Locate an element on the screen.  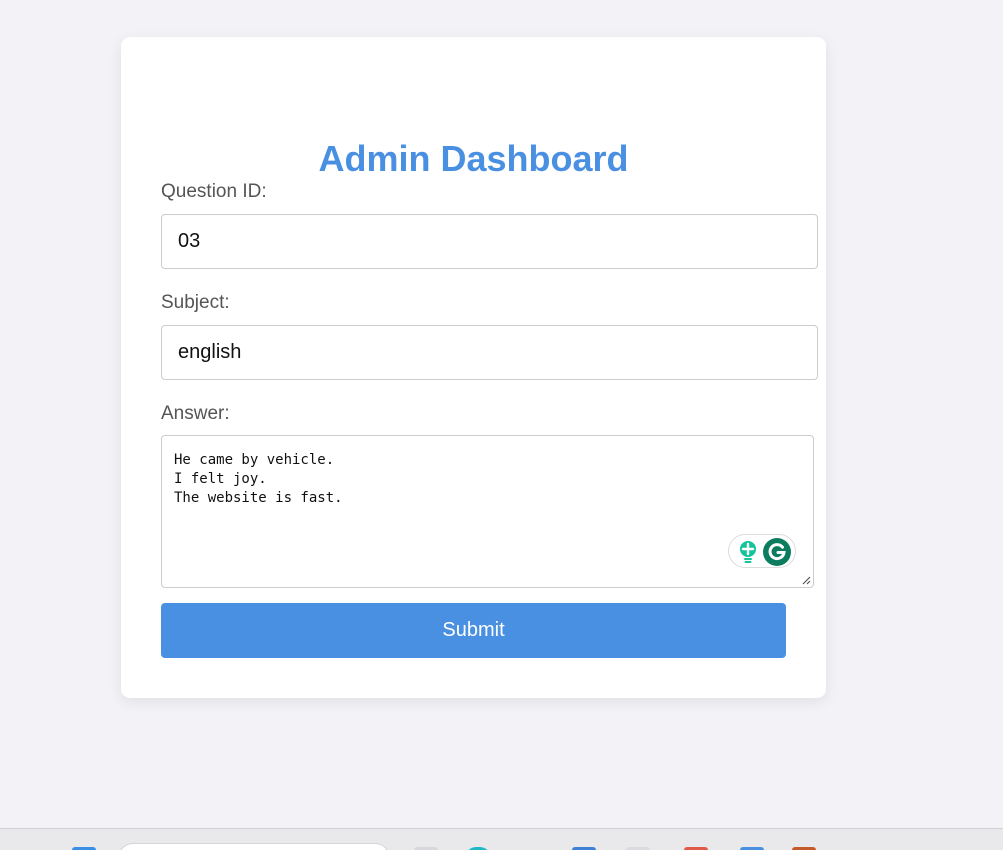
page-title: Admin Dashboard is located at coordinates (473, 158).